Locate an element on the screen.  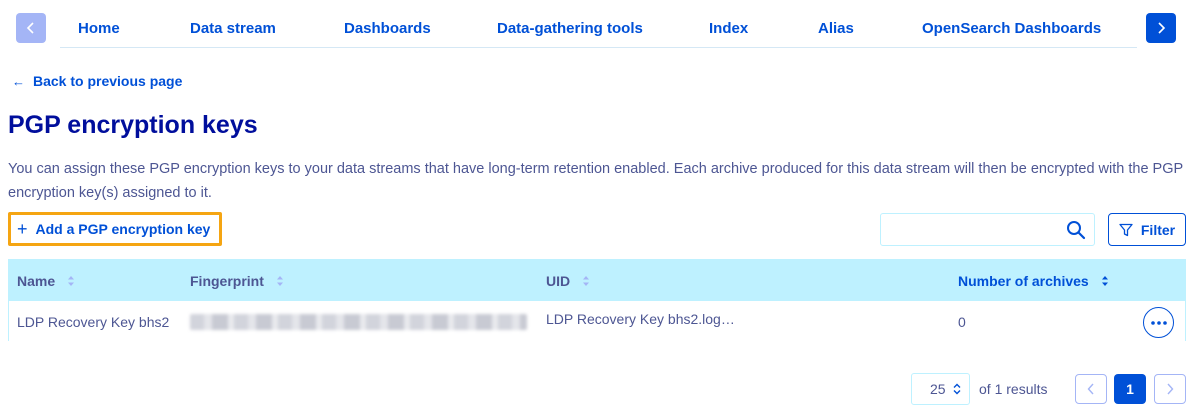
column-header-fingerprint: Fingerprint is located at coordinates (237, 281).